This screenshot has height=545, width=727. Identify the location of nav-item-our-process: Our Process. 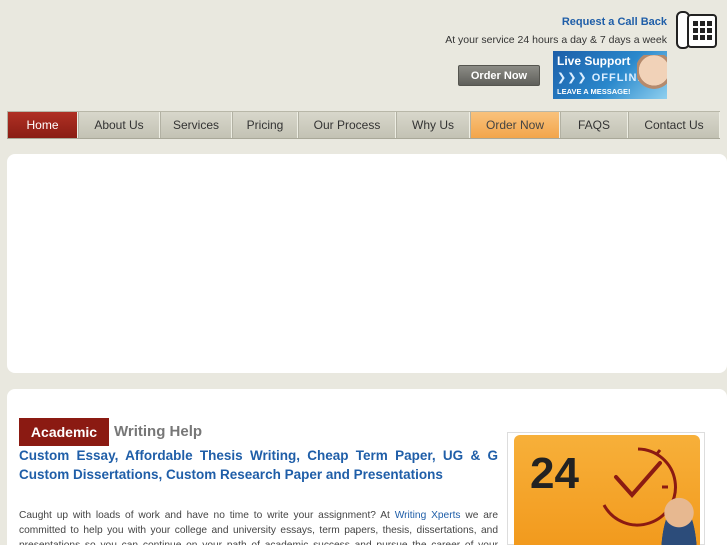
(347, 125).